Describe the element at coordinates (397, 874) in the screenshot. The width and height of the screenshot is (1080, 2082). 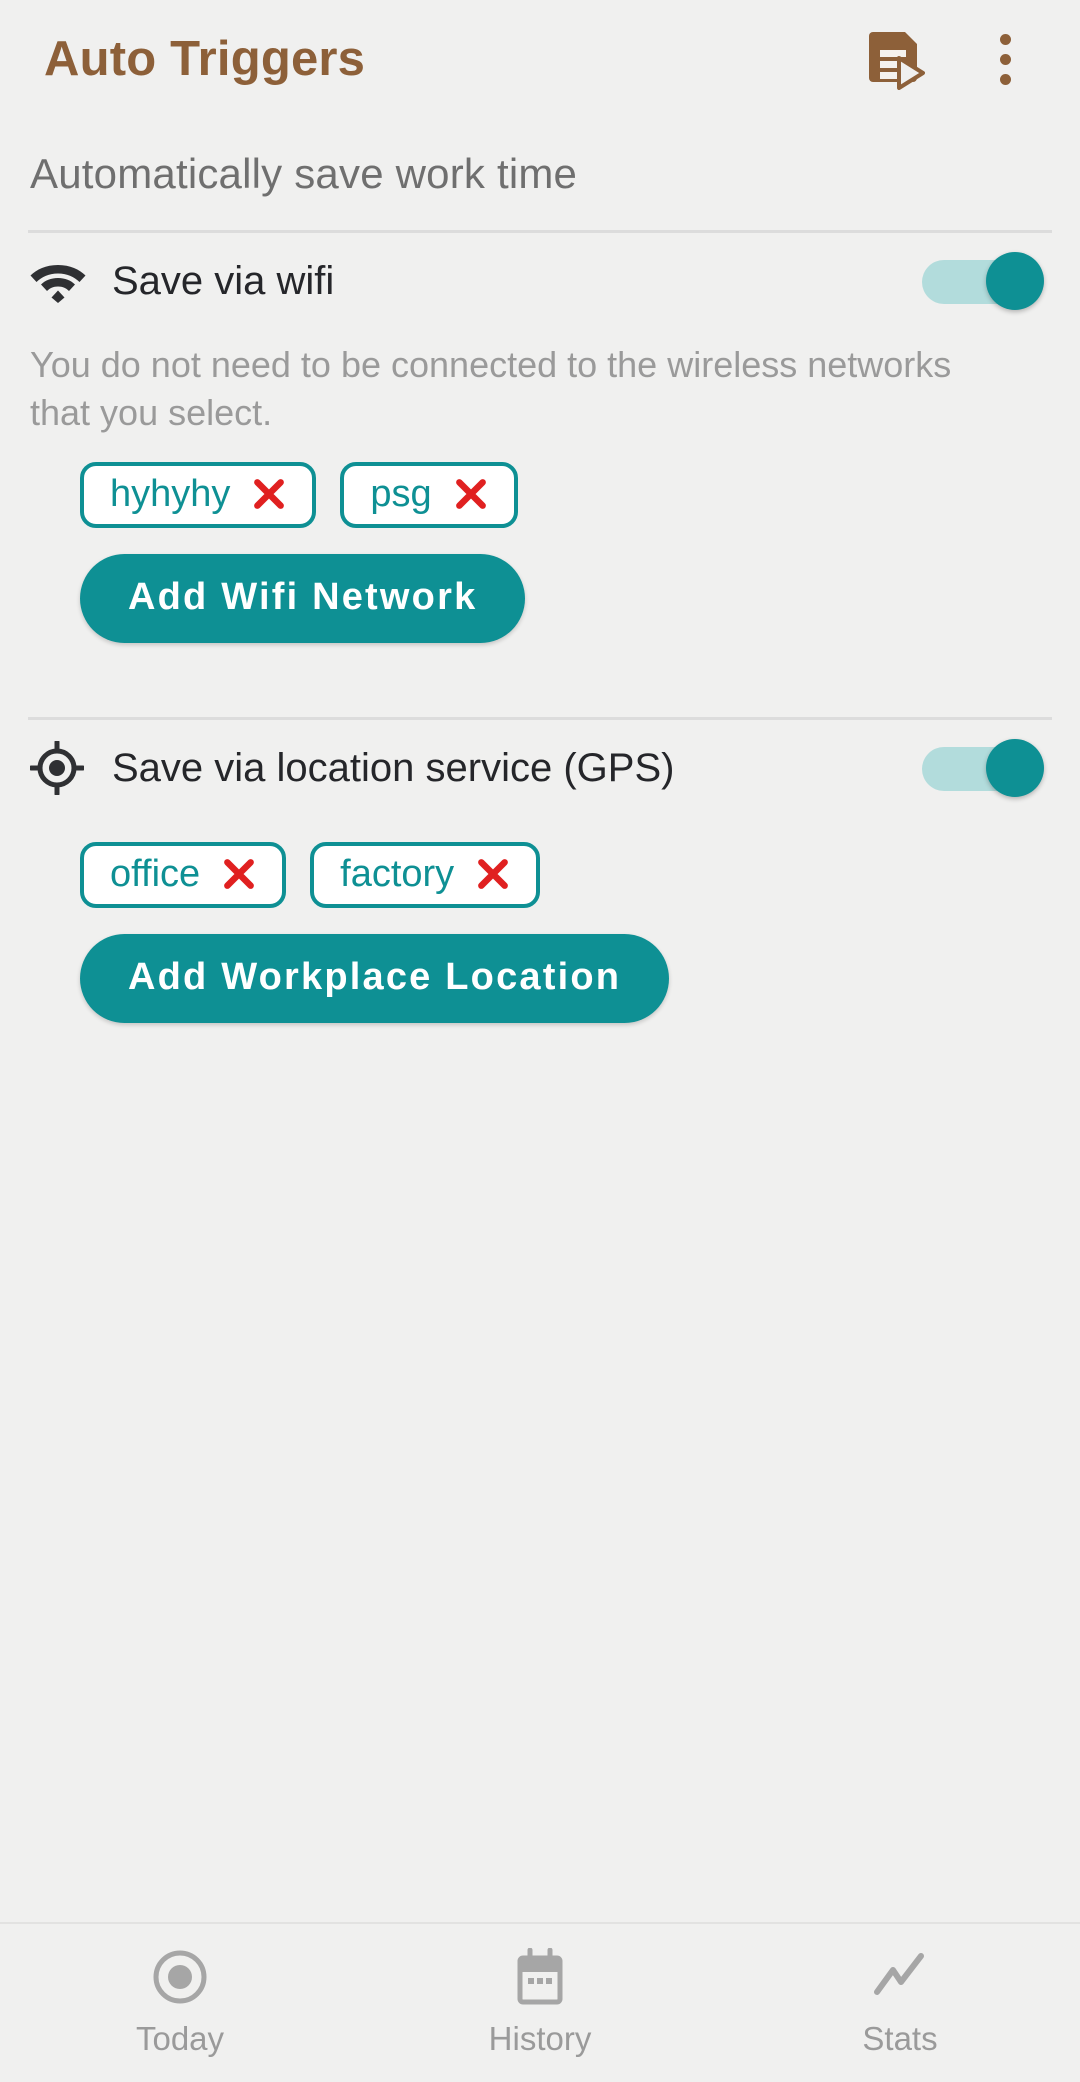
I see `chip-label: factory` at that location.